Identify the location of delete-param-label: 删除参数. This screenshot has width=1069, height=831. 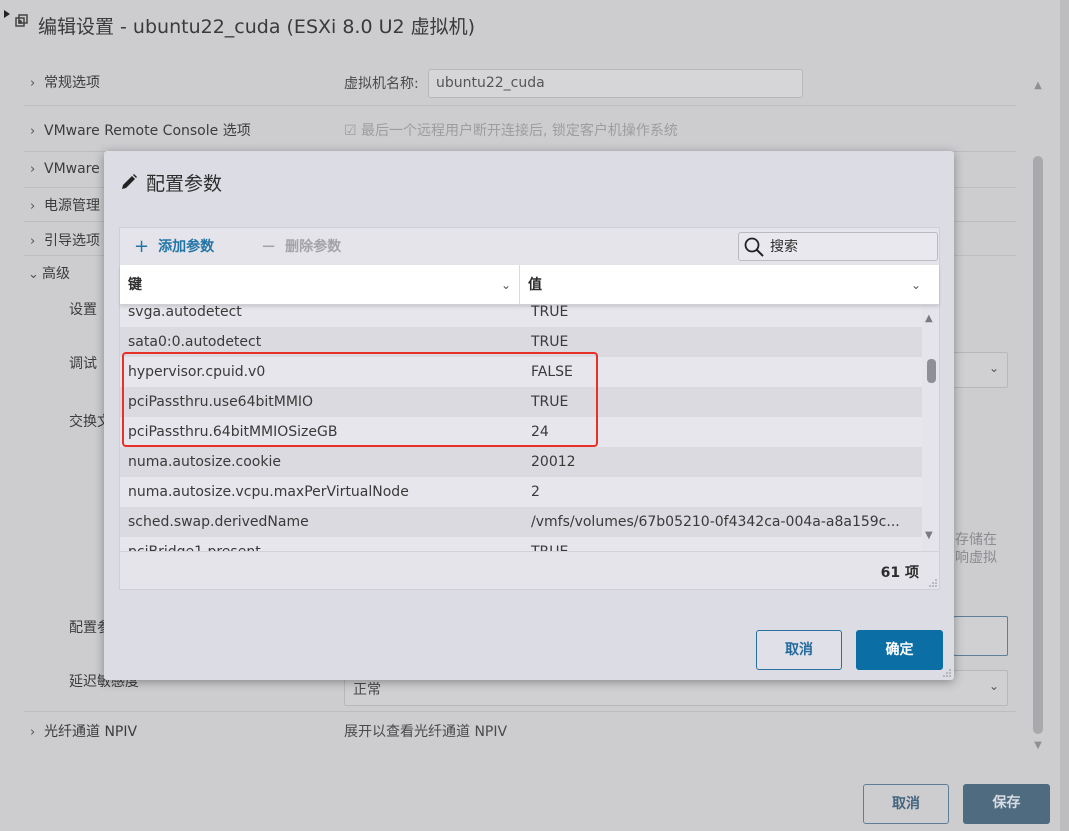
(313, 247).